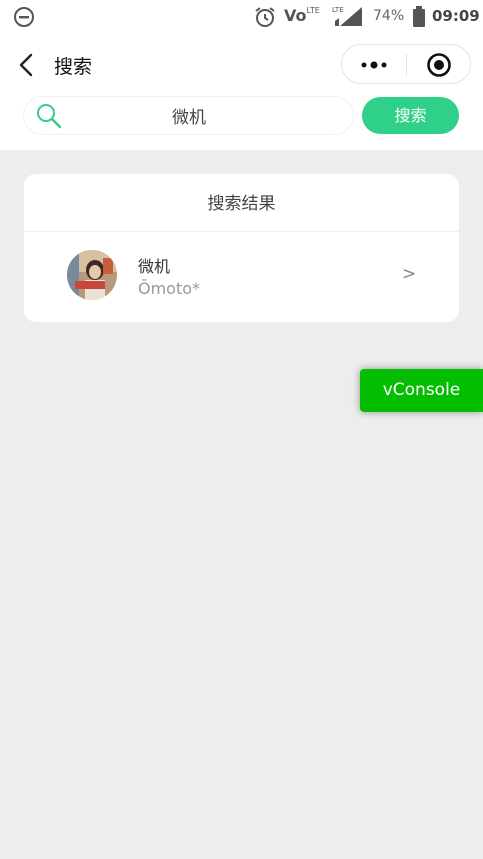 The height and width of the screenshot is (859, 483). Describe the element at coordinates (456, 16) in the screenshot. I see `clock: 09:09` at that location.